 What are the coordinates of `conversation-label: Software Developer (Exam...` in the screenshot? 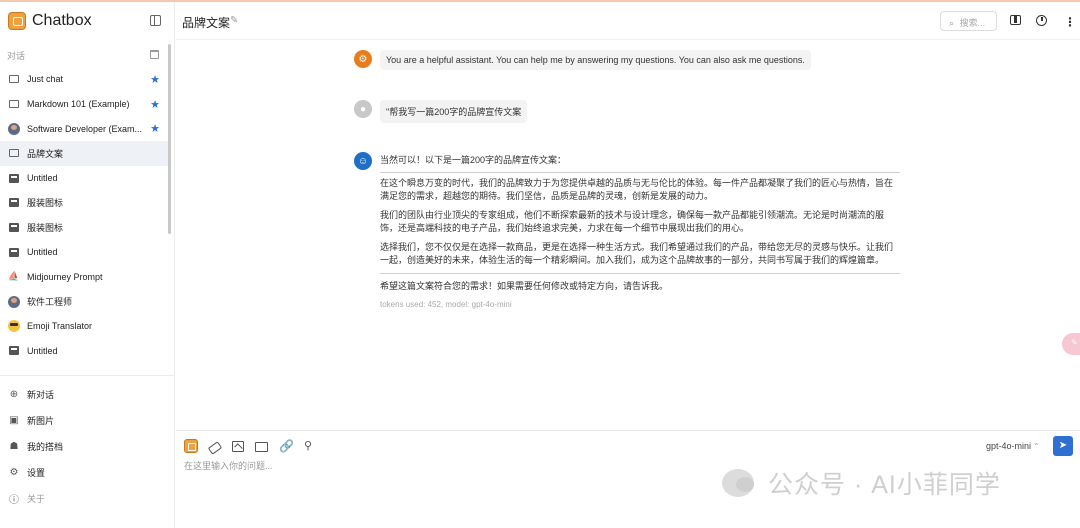 It's located at (85, 128).